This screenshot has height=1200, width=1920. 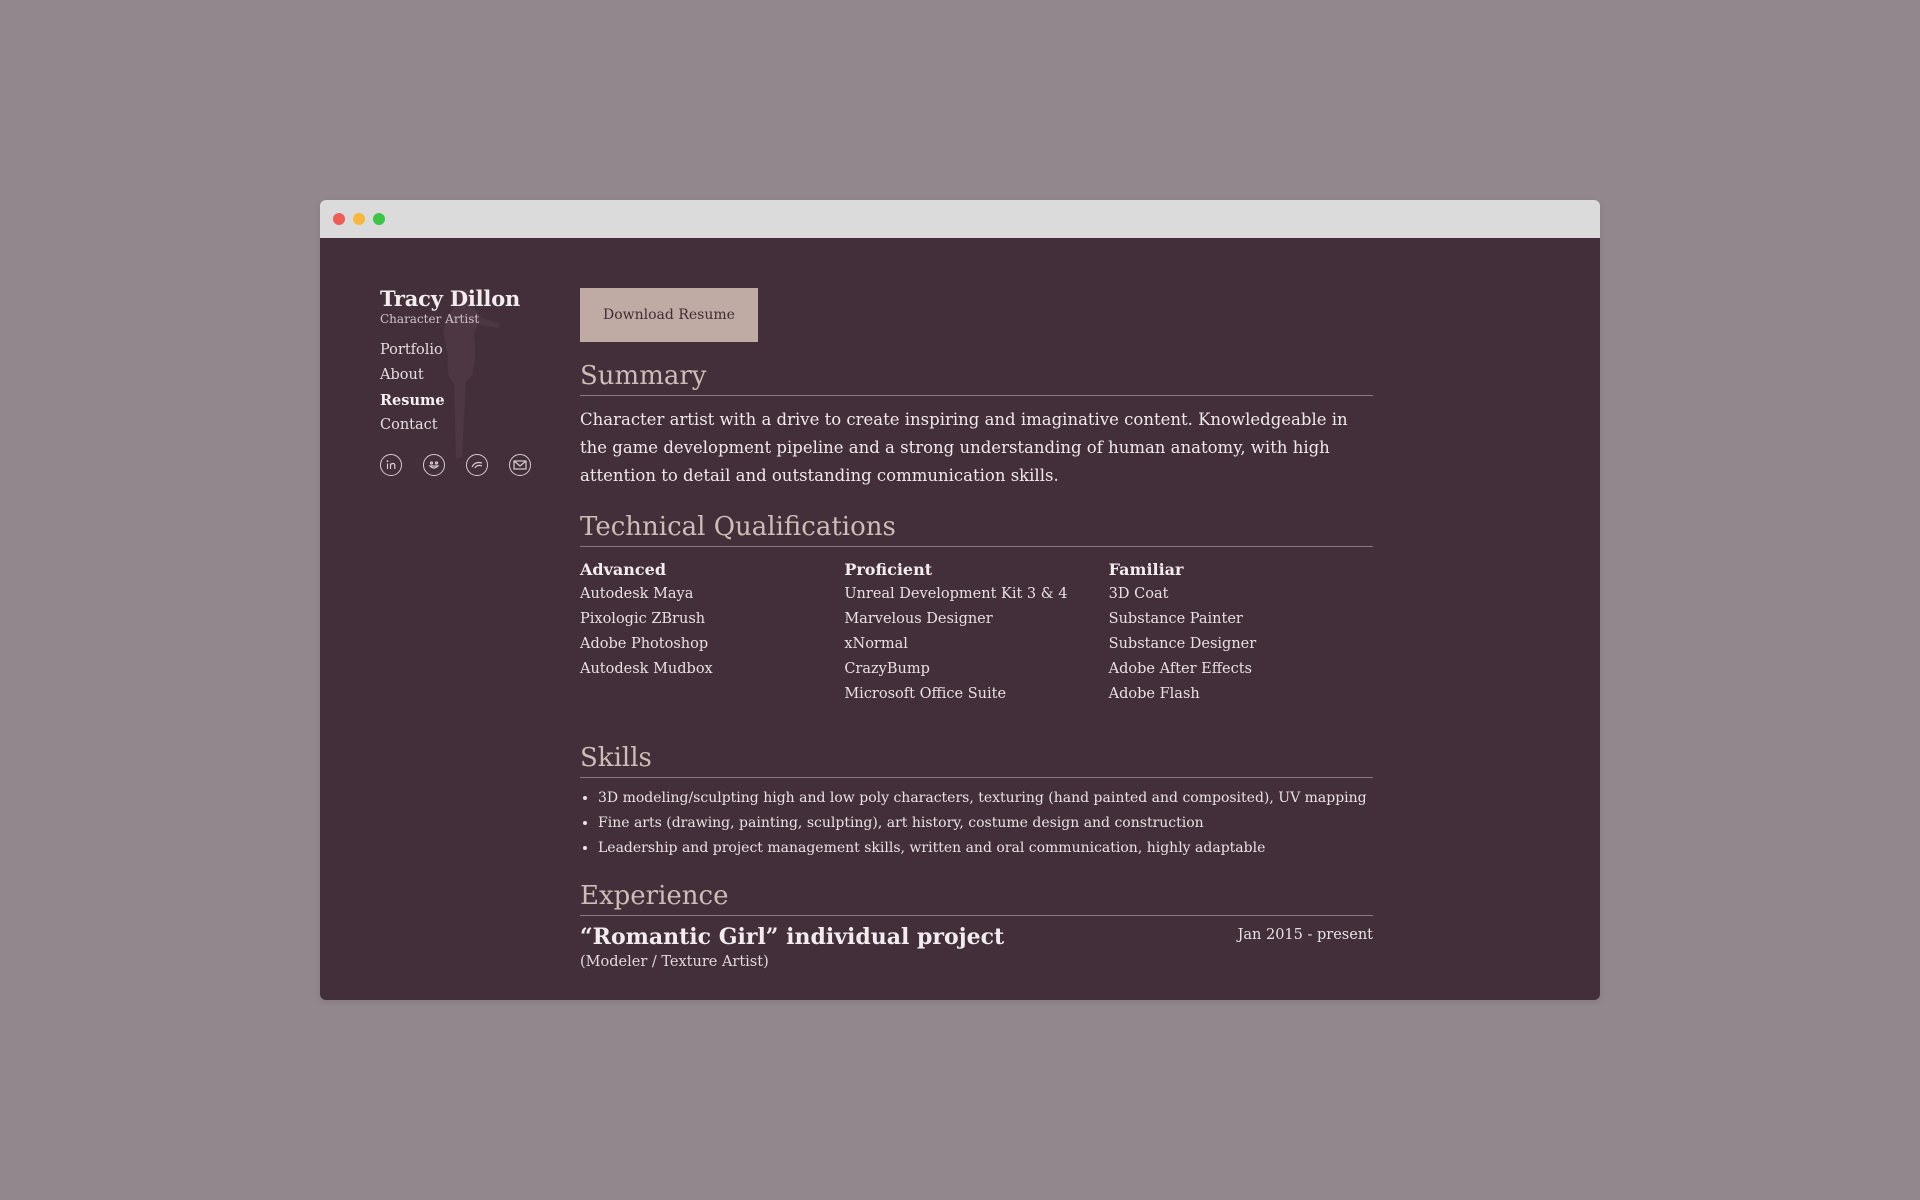 I want to click on close-window-button, so click(x=339, y=219).